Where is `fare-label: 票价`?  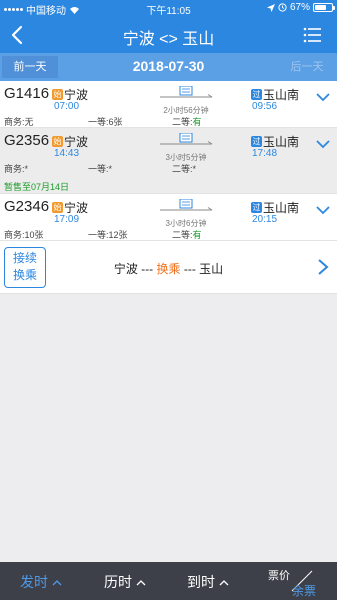 fare-label: 票价 is located at coordinates (279, 576).